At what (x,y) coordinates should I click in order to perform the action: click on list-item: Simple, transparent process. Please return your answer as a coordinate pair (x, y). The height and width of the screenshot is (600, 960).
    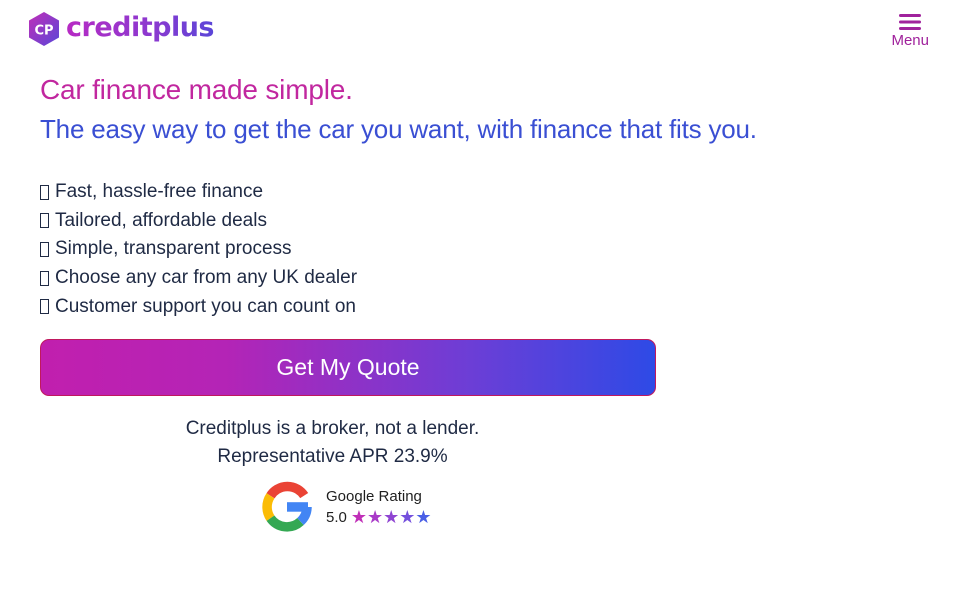
    Looking at the image, I should click on (198, 249).